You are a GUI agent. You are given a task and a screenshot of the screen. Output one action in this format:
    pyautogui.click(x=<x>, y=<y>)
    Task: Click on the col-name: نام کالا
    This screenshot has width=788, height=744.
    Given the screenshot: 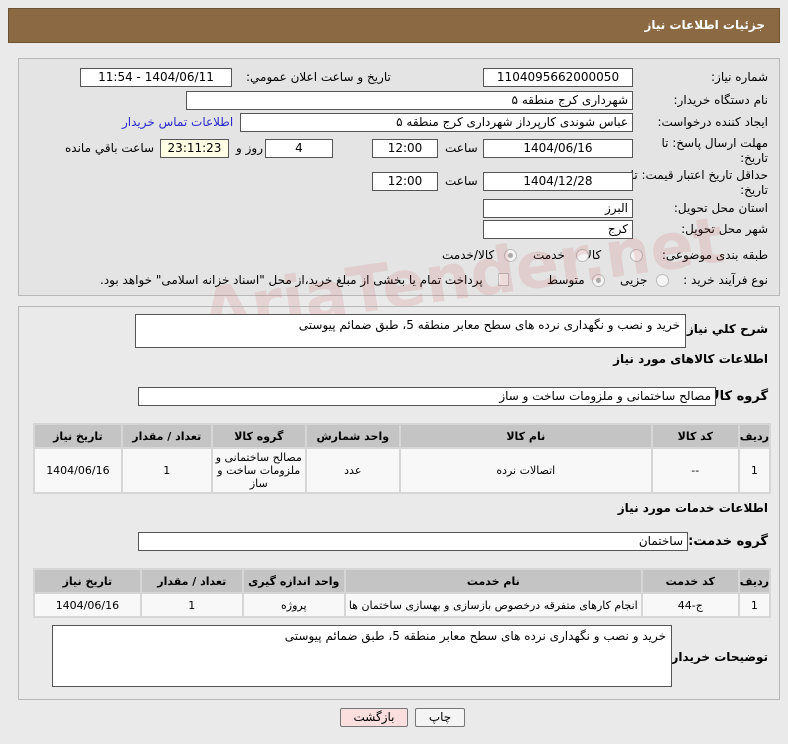 What is the action you would take?
    pyautogui.click(x=525, y=436)
    